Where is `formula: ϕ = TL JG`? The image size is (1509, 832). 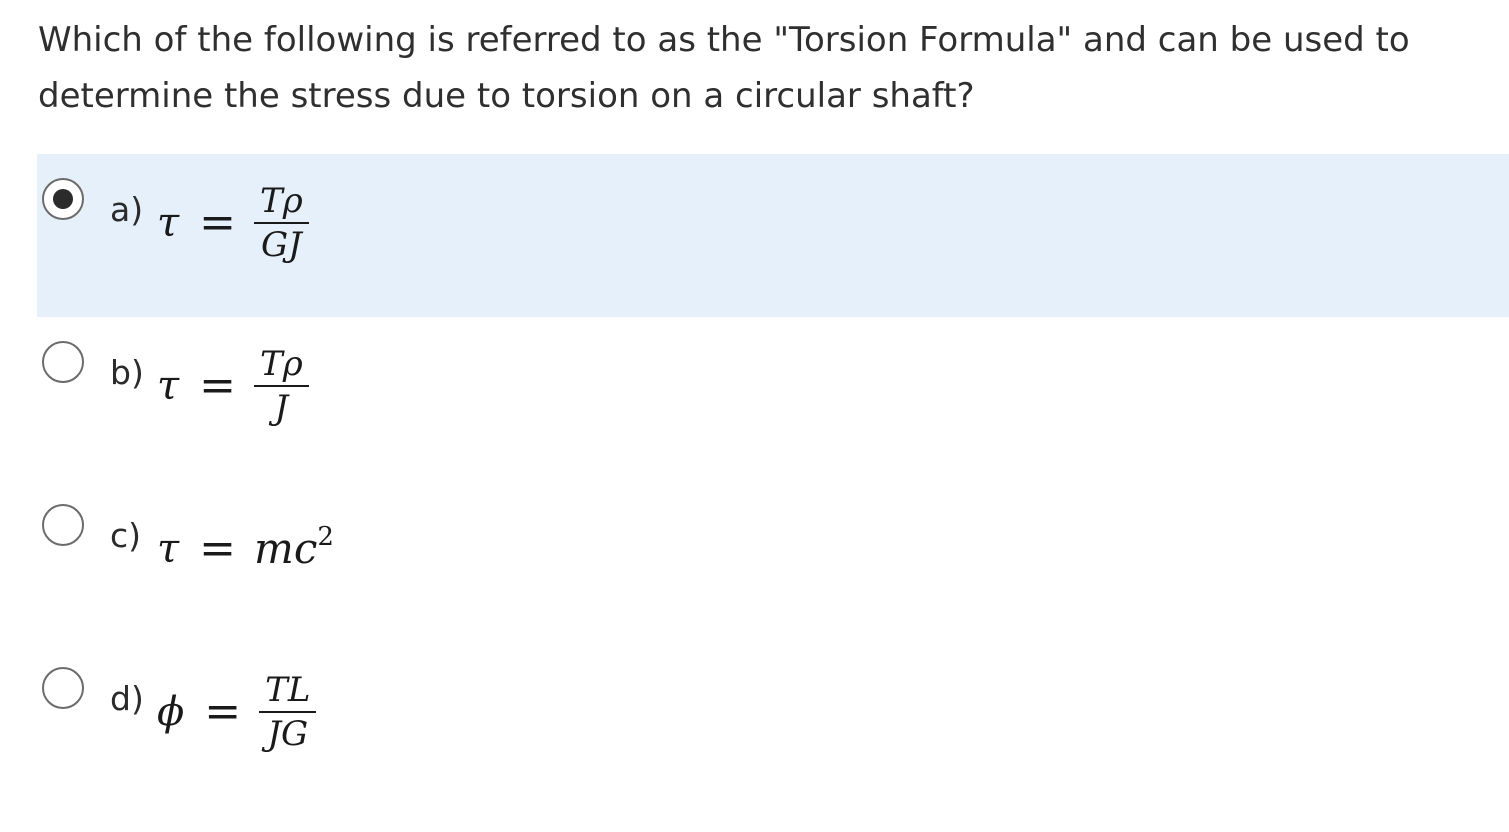 formula: ϕ = TL JG is located at coordinates (237, 712).